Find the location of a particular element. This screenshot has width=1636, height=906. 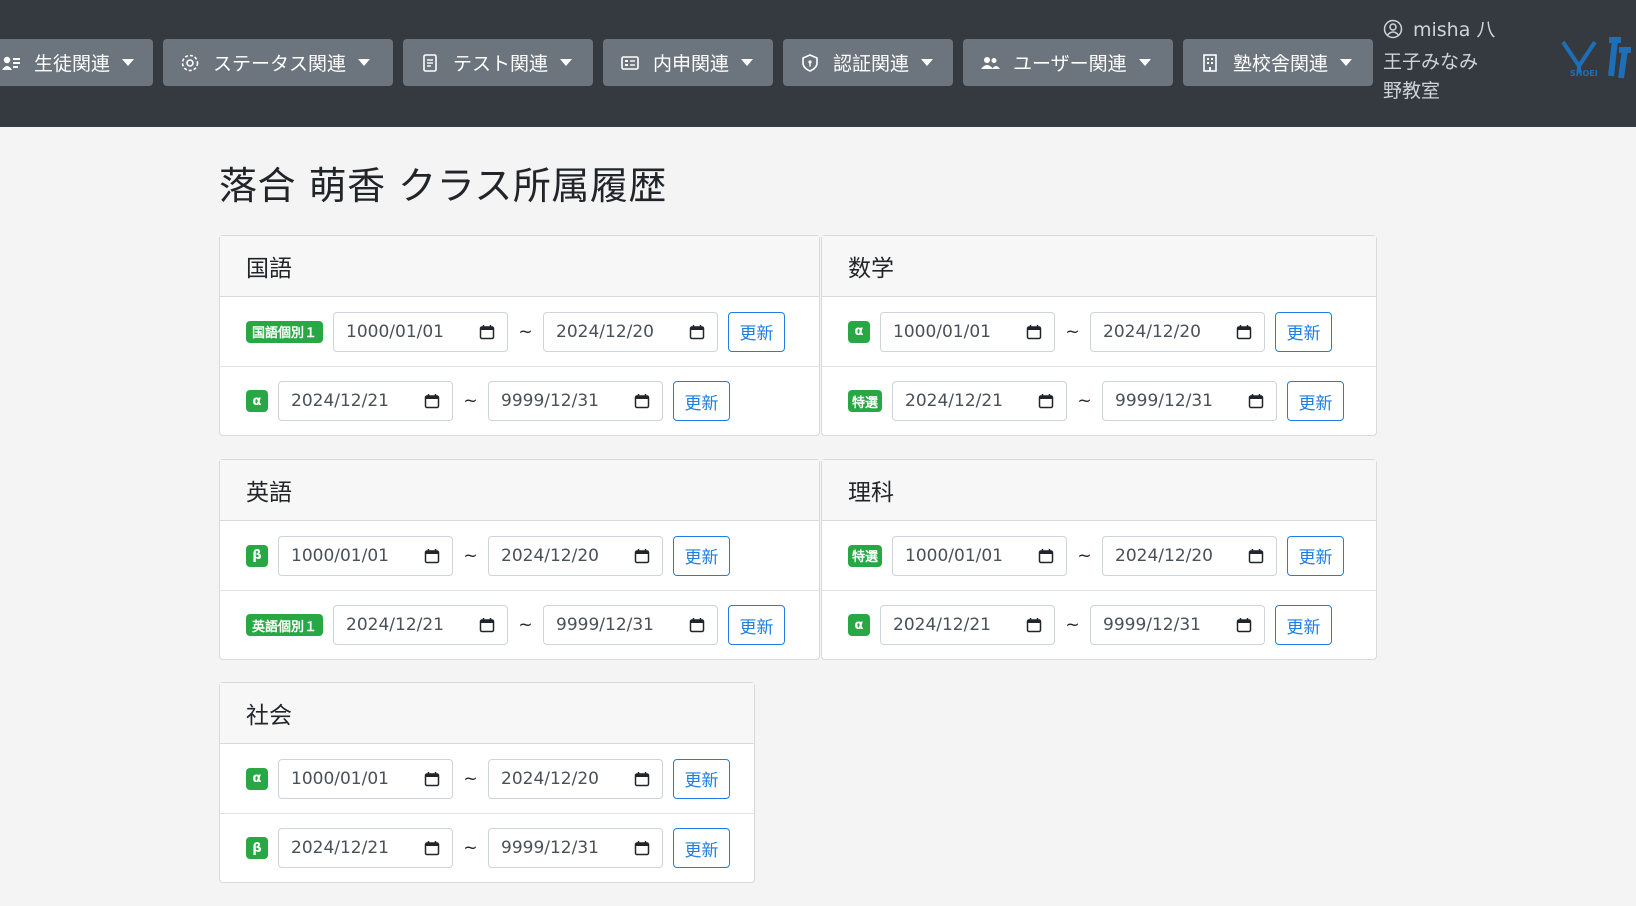

user-circle-icon is located at coordinates (1393, 33).